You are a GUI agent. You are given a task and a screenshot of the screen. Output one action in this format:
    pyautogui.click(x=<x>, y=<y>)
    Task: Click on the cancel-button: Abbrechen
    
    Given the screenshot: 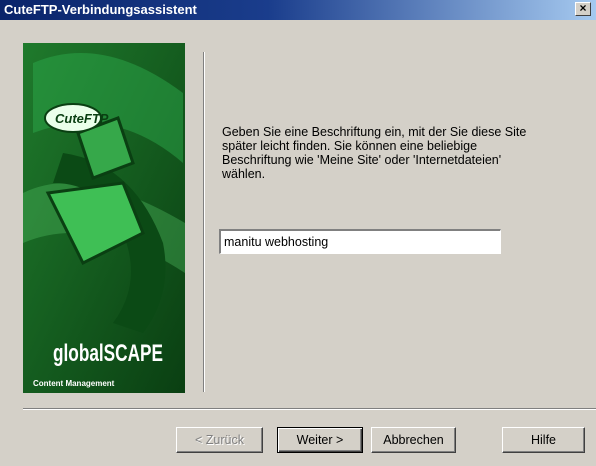 What is the action you would take?
    pyautogui.click(x=413, y=440)
    